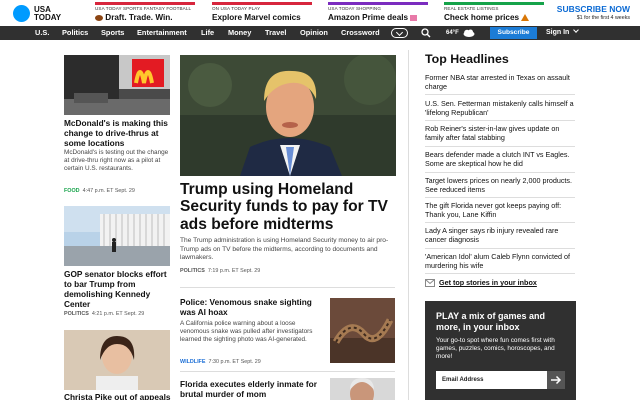  What do you see at coordinates (72, 191) in the screenshot?
I see `category-label: FOOD` at bounding box center [72, 191].